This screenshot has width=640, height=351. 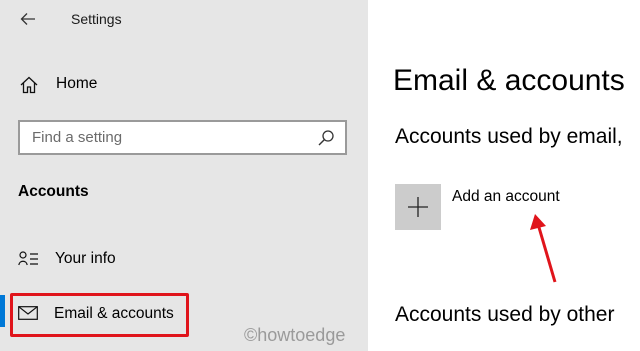 I want to click on back-button, so click(x=28, y=19).